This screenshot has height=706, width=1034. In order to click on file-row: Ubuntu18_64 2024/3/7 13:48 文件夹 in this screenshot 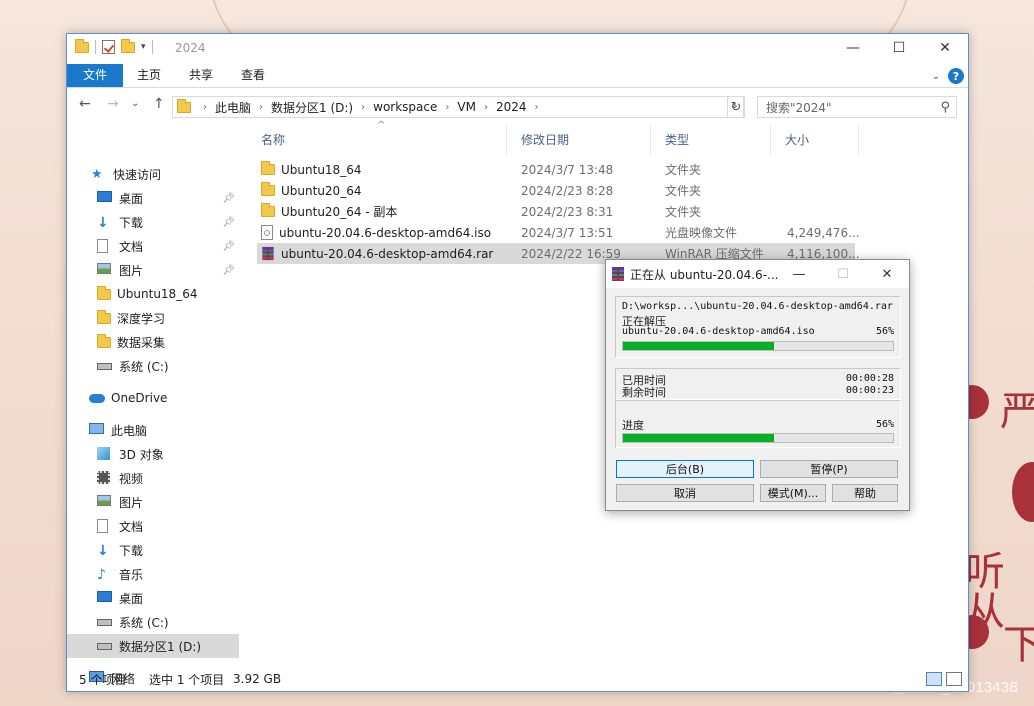, I will do `click(556, 169)`.